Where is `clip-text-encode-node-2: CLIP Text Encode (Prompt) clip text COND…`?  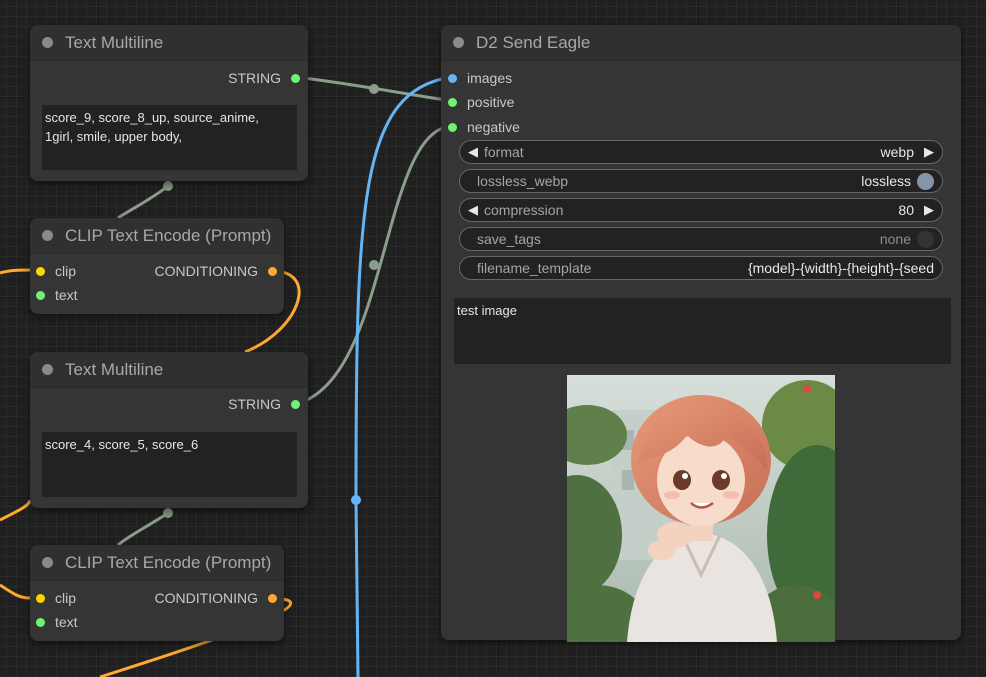 clip-text-encode-node-2: CLIP Text Encode (Prompt) clip text COND… is located at coordinates (157, 593).